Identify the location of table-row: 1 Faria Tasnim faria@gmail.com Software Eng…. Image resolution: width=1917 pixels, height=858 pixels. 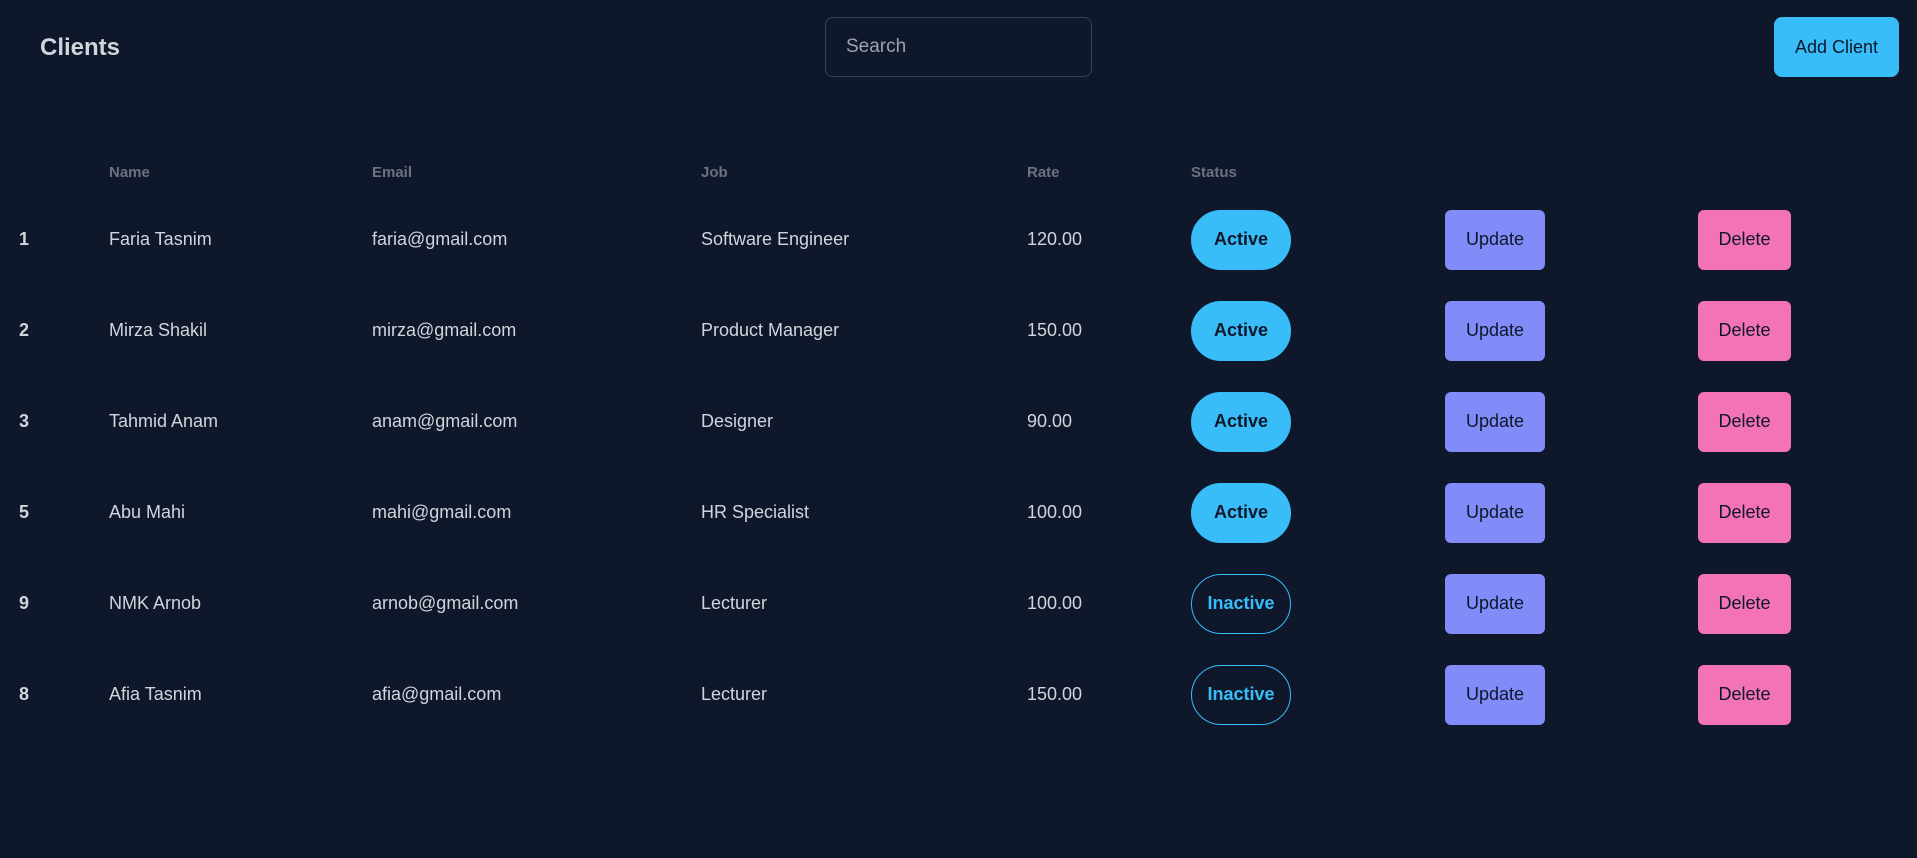
(958, 239).